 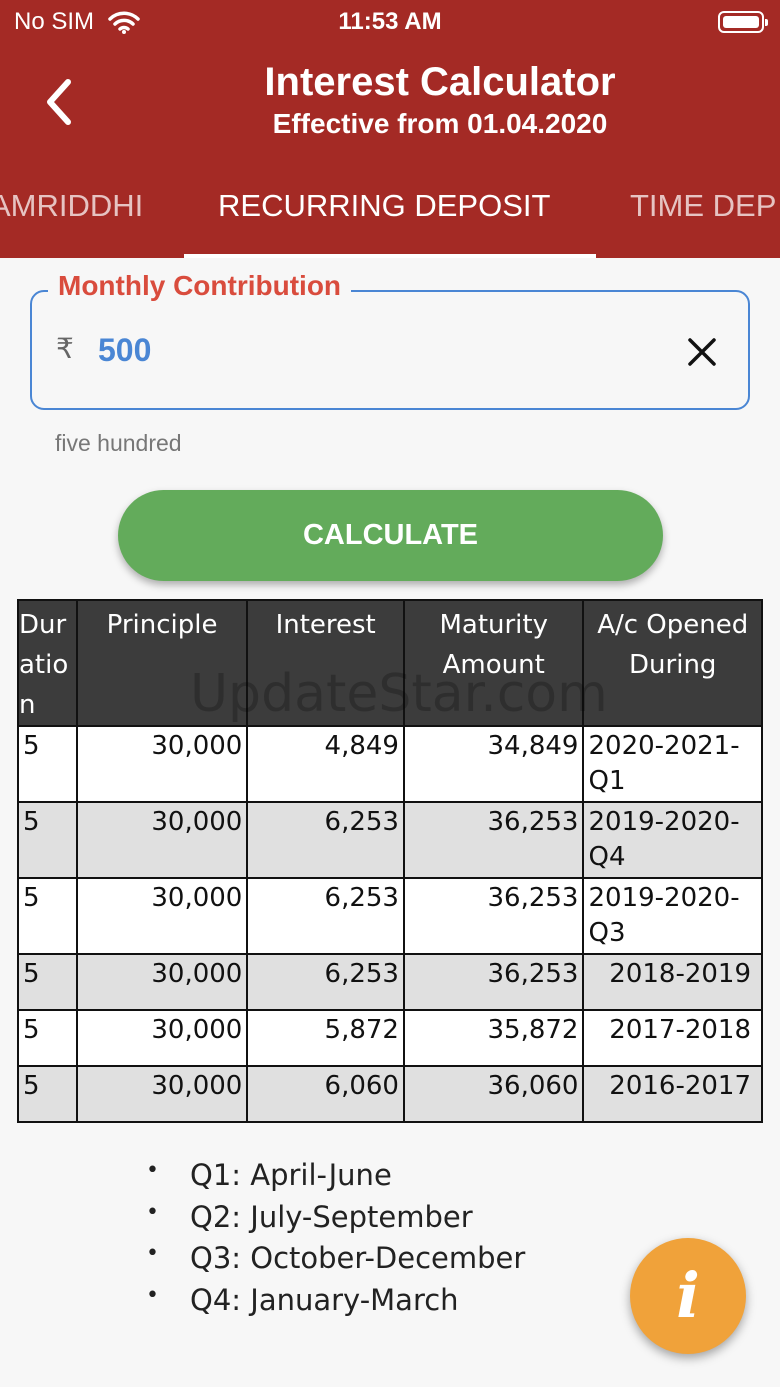 I want to click on page-title: Interest Calculator, so click(x=440, y=82).